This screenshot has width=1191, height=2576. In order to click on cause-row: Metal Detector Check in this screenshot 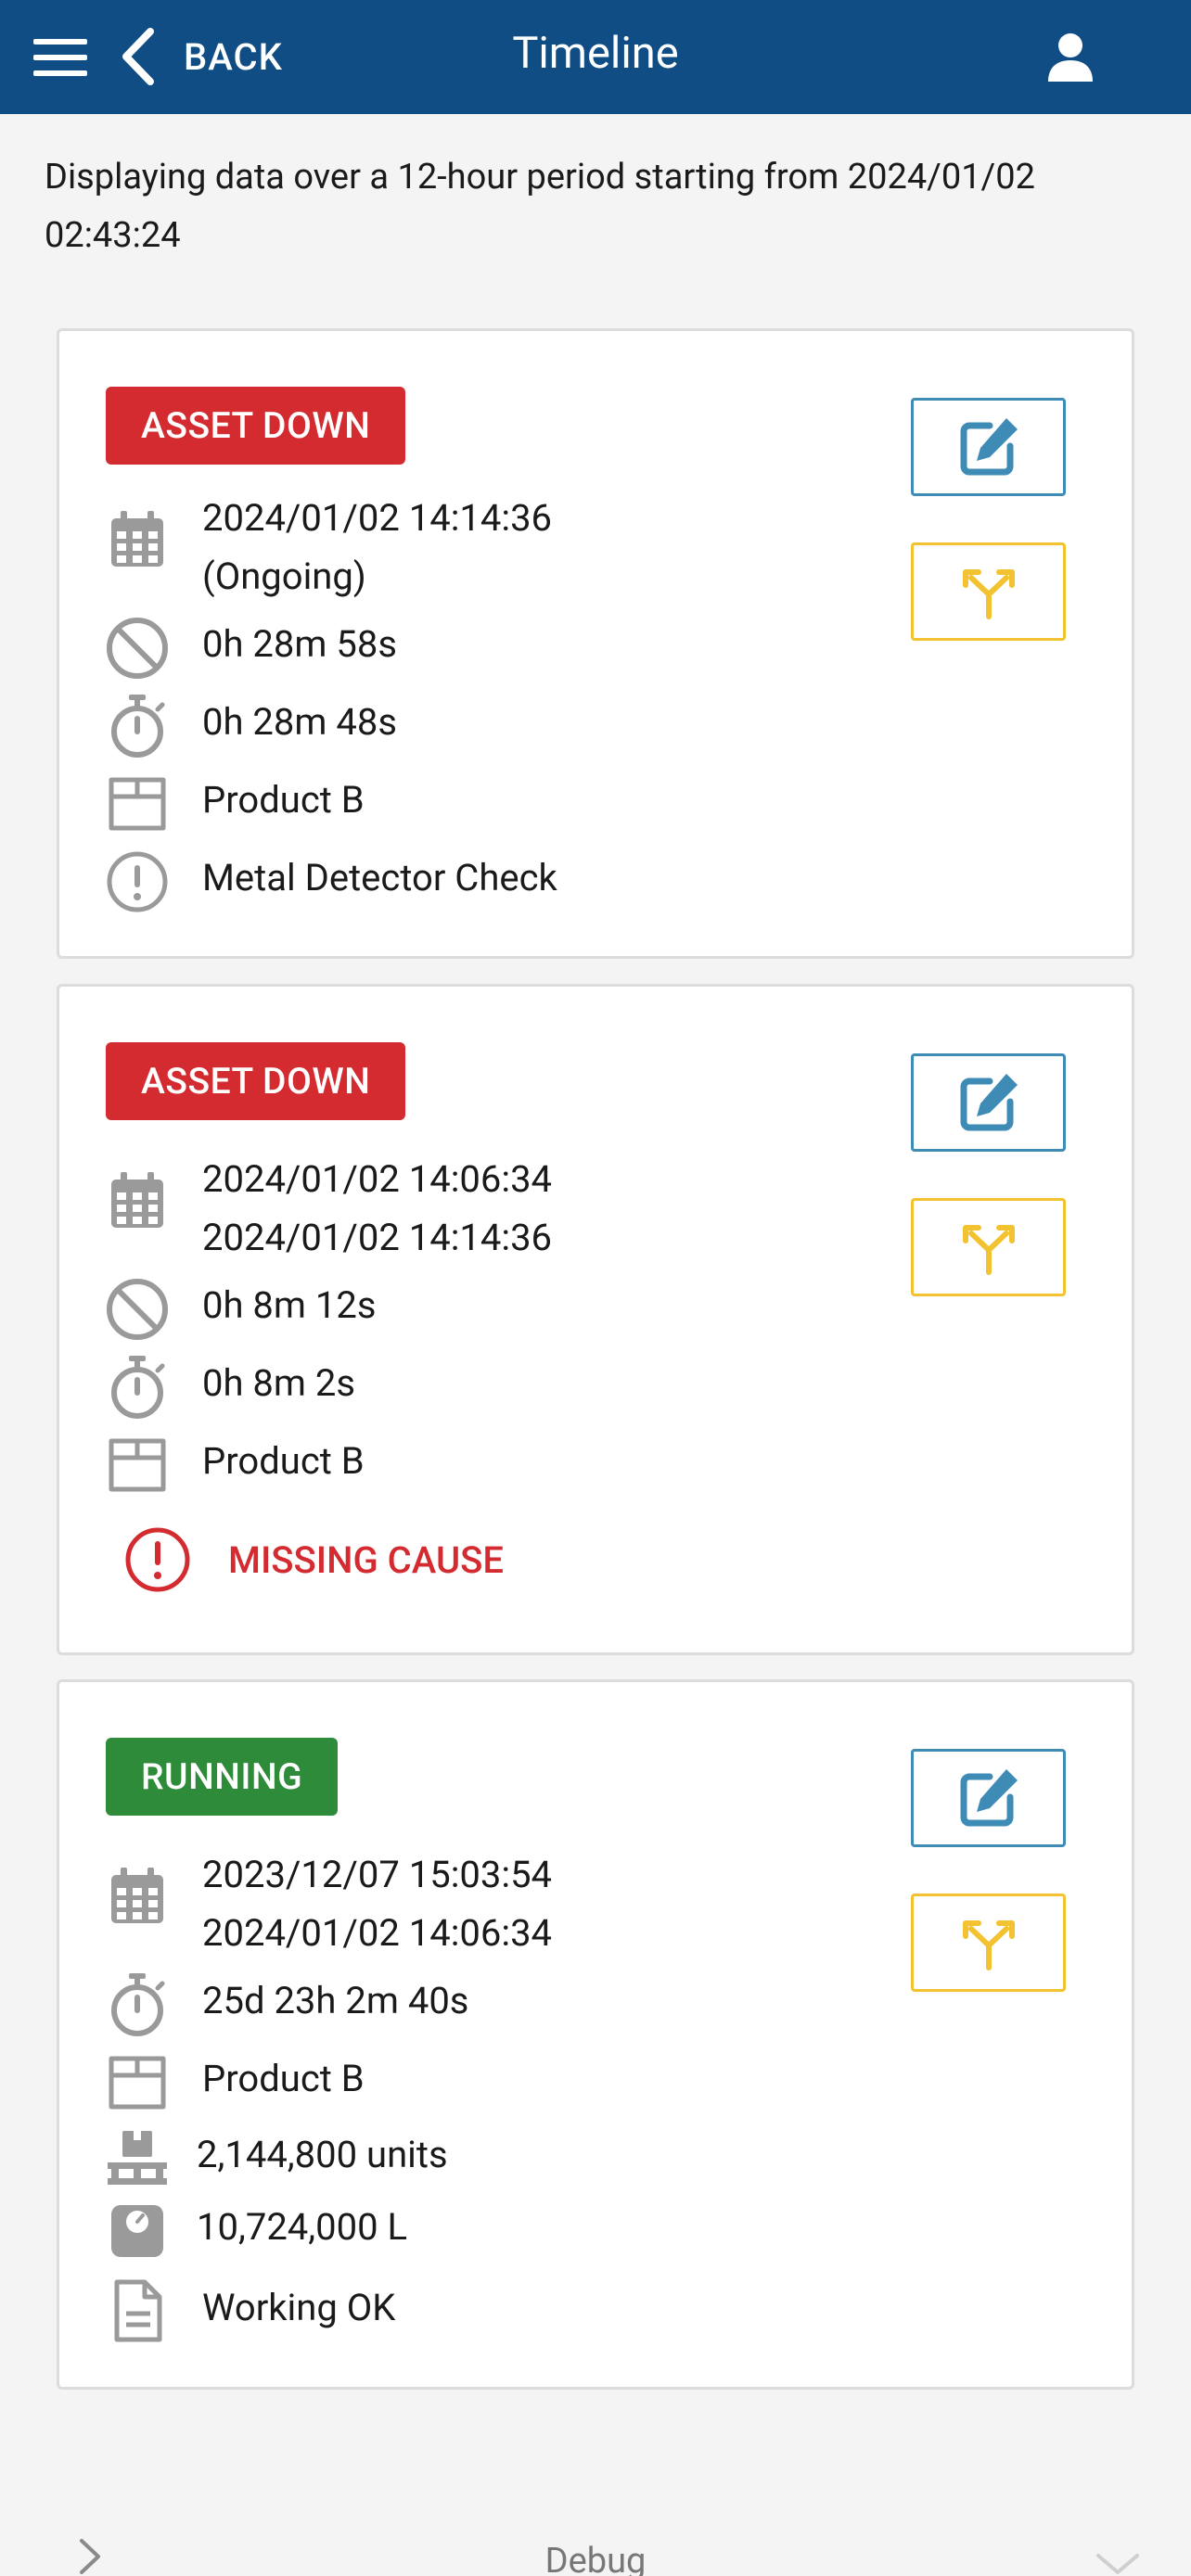, I will do `click(330, 881)`.